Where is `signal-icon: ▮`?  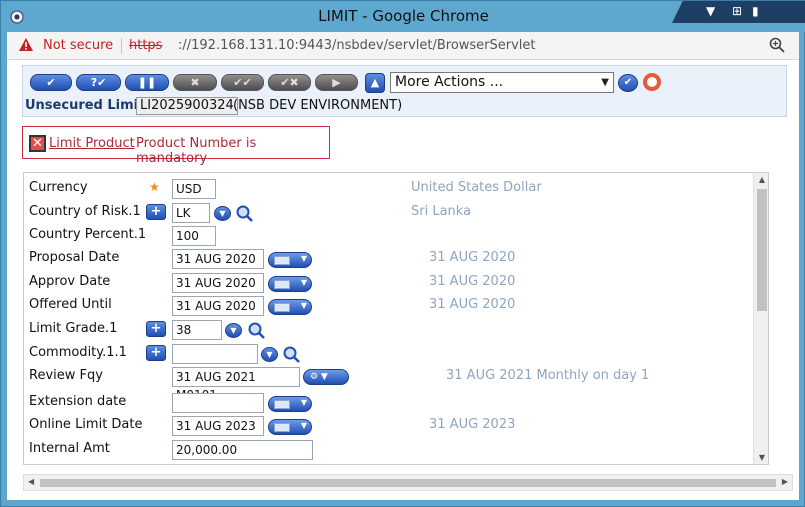 signal-icon: ▮ is located at coordinates (755, 11).